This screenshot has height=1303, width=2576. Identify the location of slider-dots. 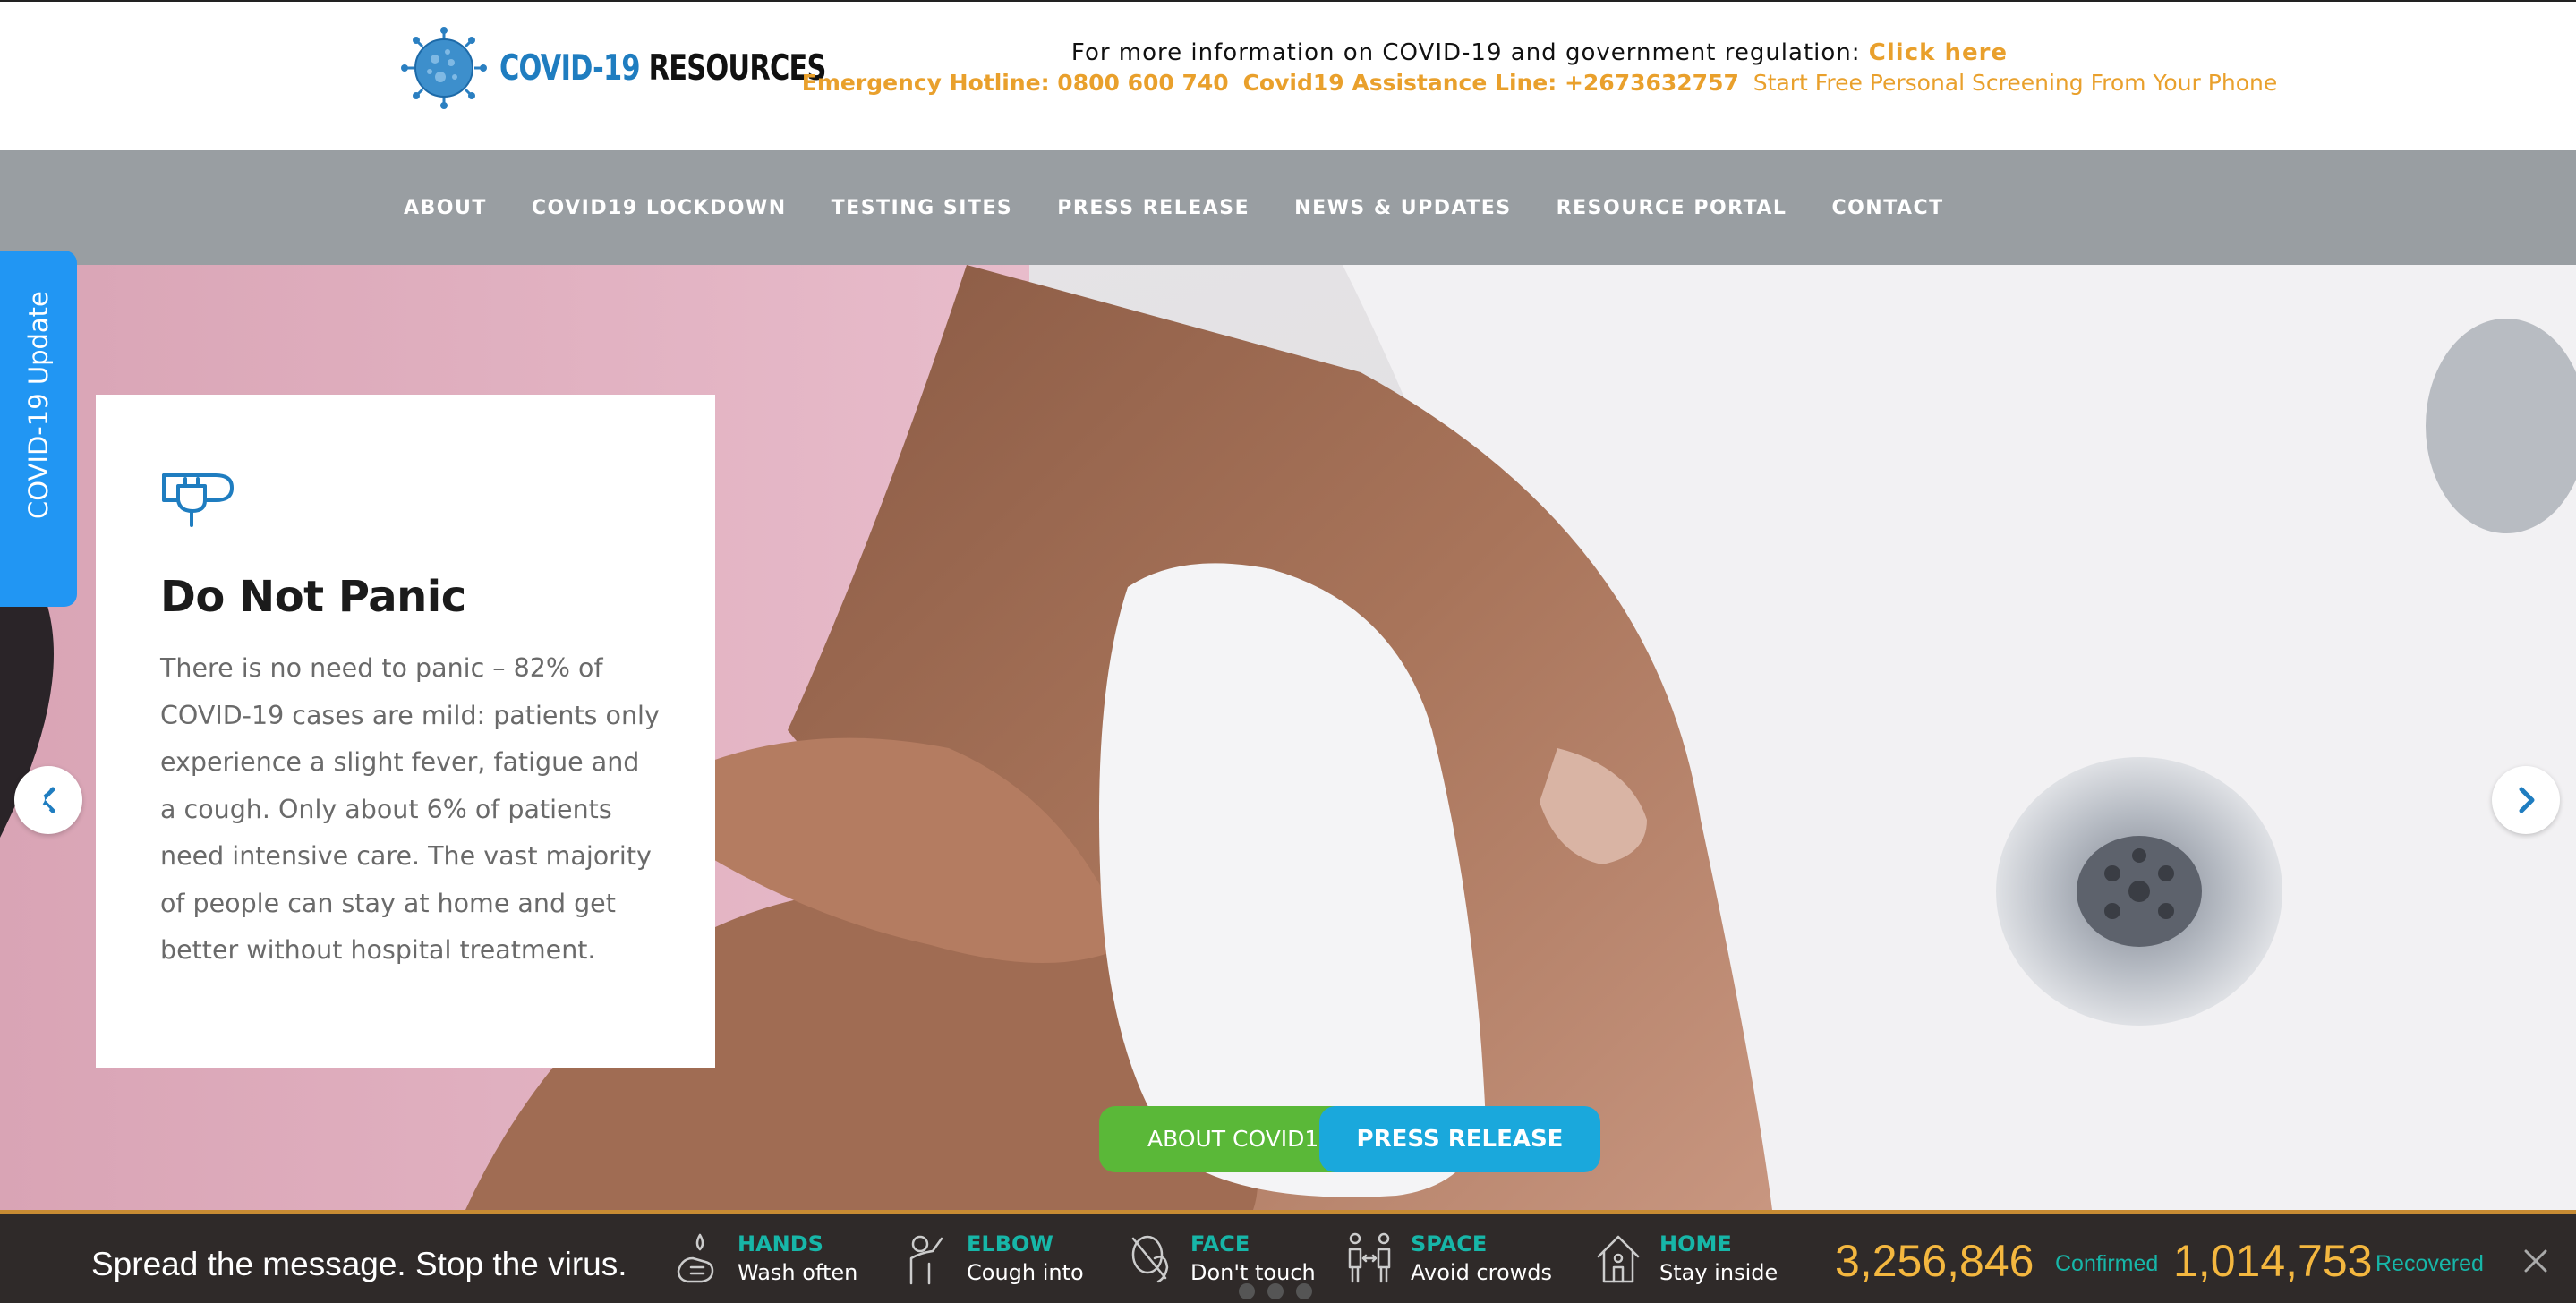
(1282, 1291).